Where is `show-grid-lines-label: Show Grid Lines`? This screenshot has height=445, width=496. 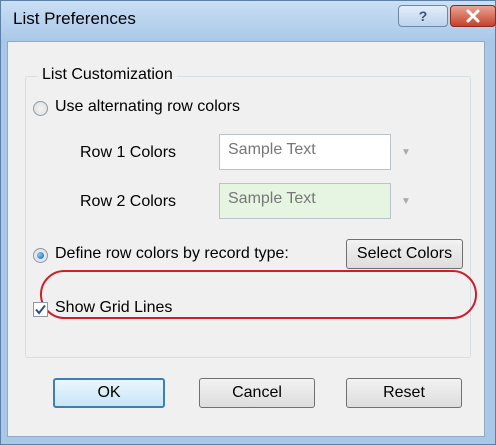
show-grid-lines-label: Show Grid Lines is located at coordinates (113, 308).